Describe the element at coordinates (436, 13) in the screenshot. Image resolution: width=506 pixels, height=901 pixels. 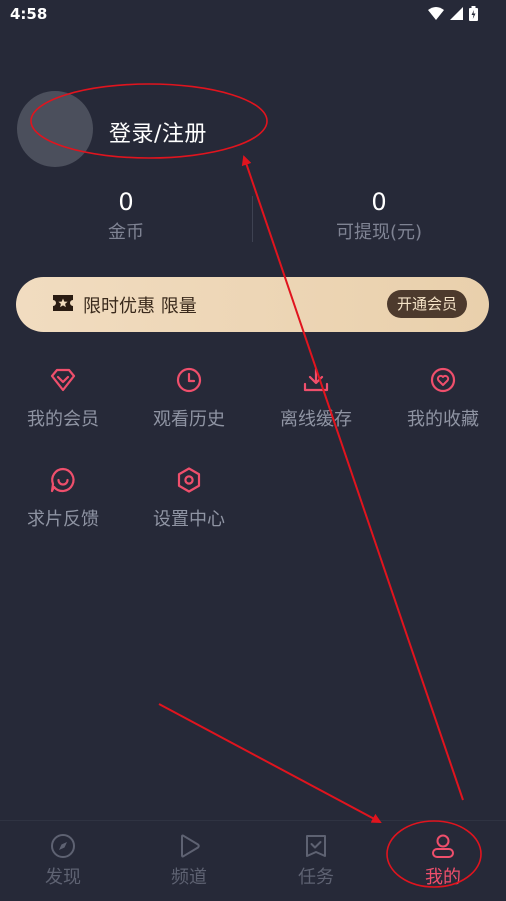
I see `wifi-icon` at that location.